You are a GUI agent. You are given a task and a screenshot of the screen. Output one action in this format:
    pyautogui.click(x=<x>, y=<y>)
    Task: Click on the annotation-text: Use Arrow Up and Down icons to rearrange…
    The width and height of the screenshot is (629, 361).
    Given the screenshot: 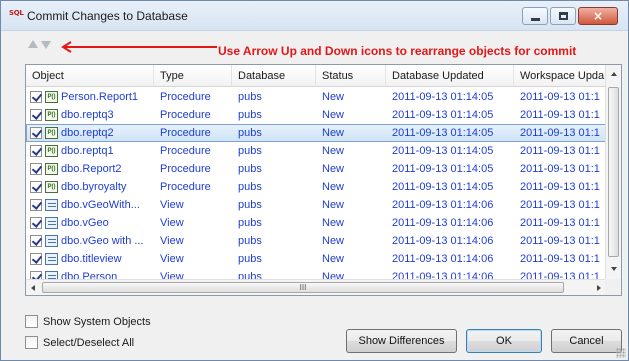 What is the action you would take?
    pyautogui.click(x=397, y=51)
    